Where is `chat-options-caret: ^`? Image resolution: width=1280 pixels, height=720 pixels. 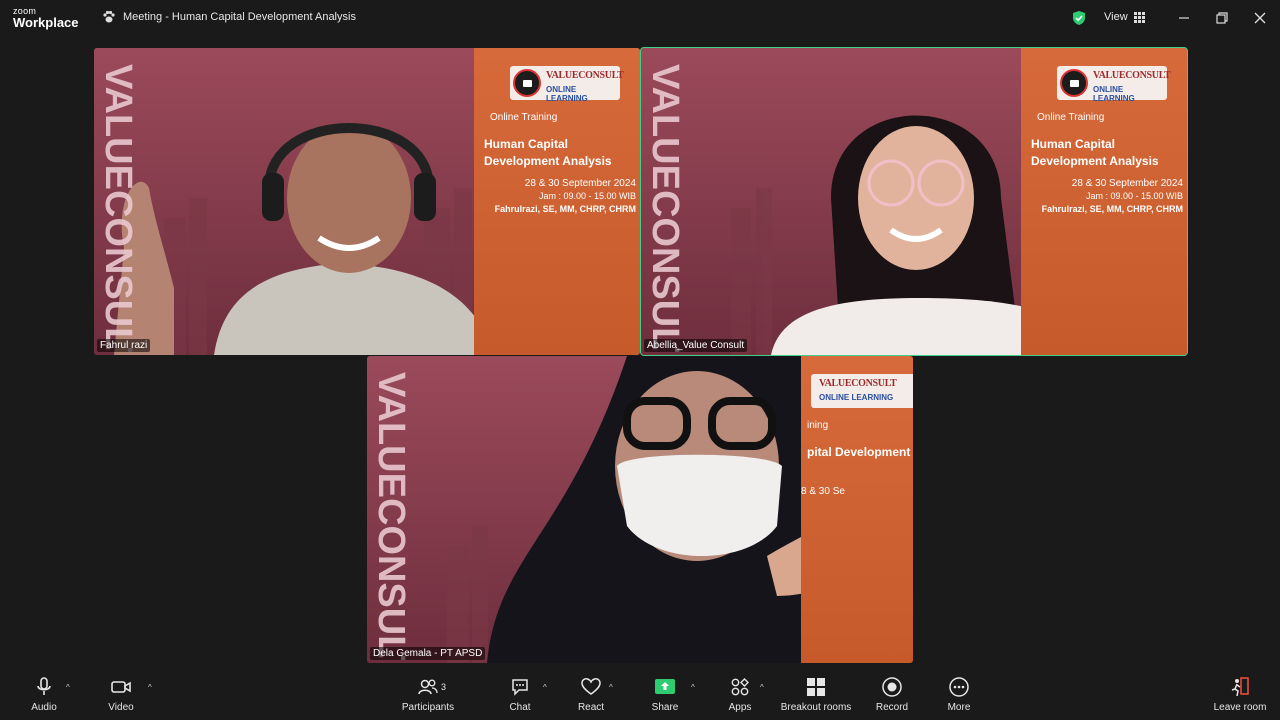
chat-options-caret: ^ is located at coordinates (545, 687).